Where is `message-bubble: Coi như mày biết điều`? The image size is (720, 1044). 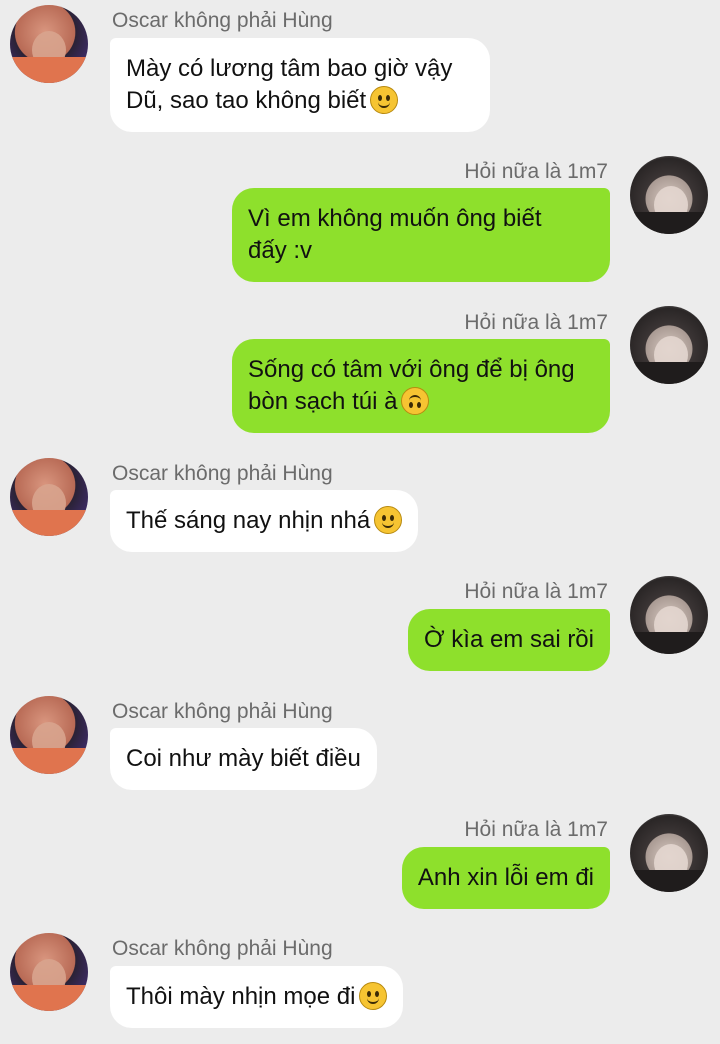 message-bubble: Coi như mày biết điều is located at coordinates (243, 759).